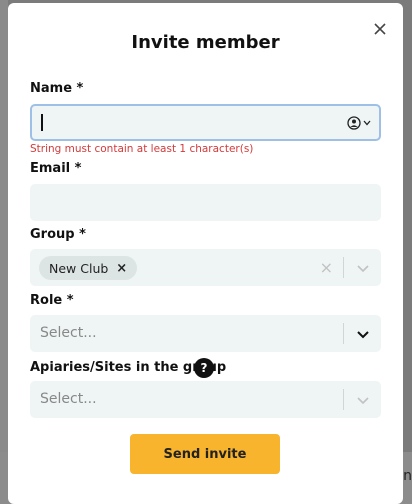  What do you see at coordinates (42, 122) in the screenshot?
I see `text-caret` at bounding box center [42, 122].